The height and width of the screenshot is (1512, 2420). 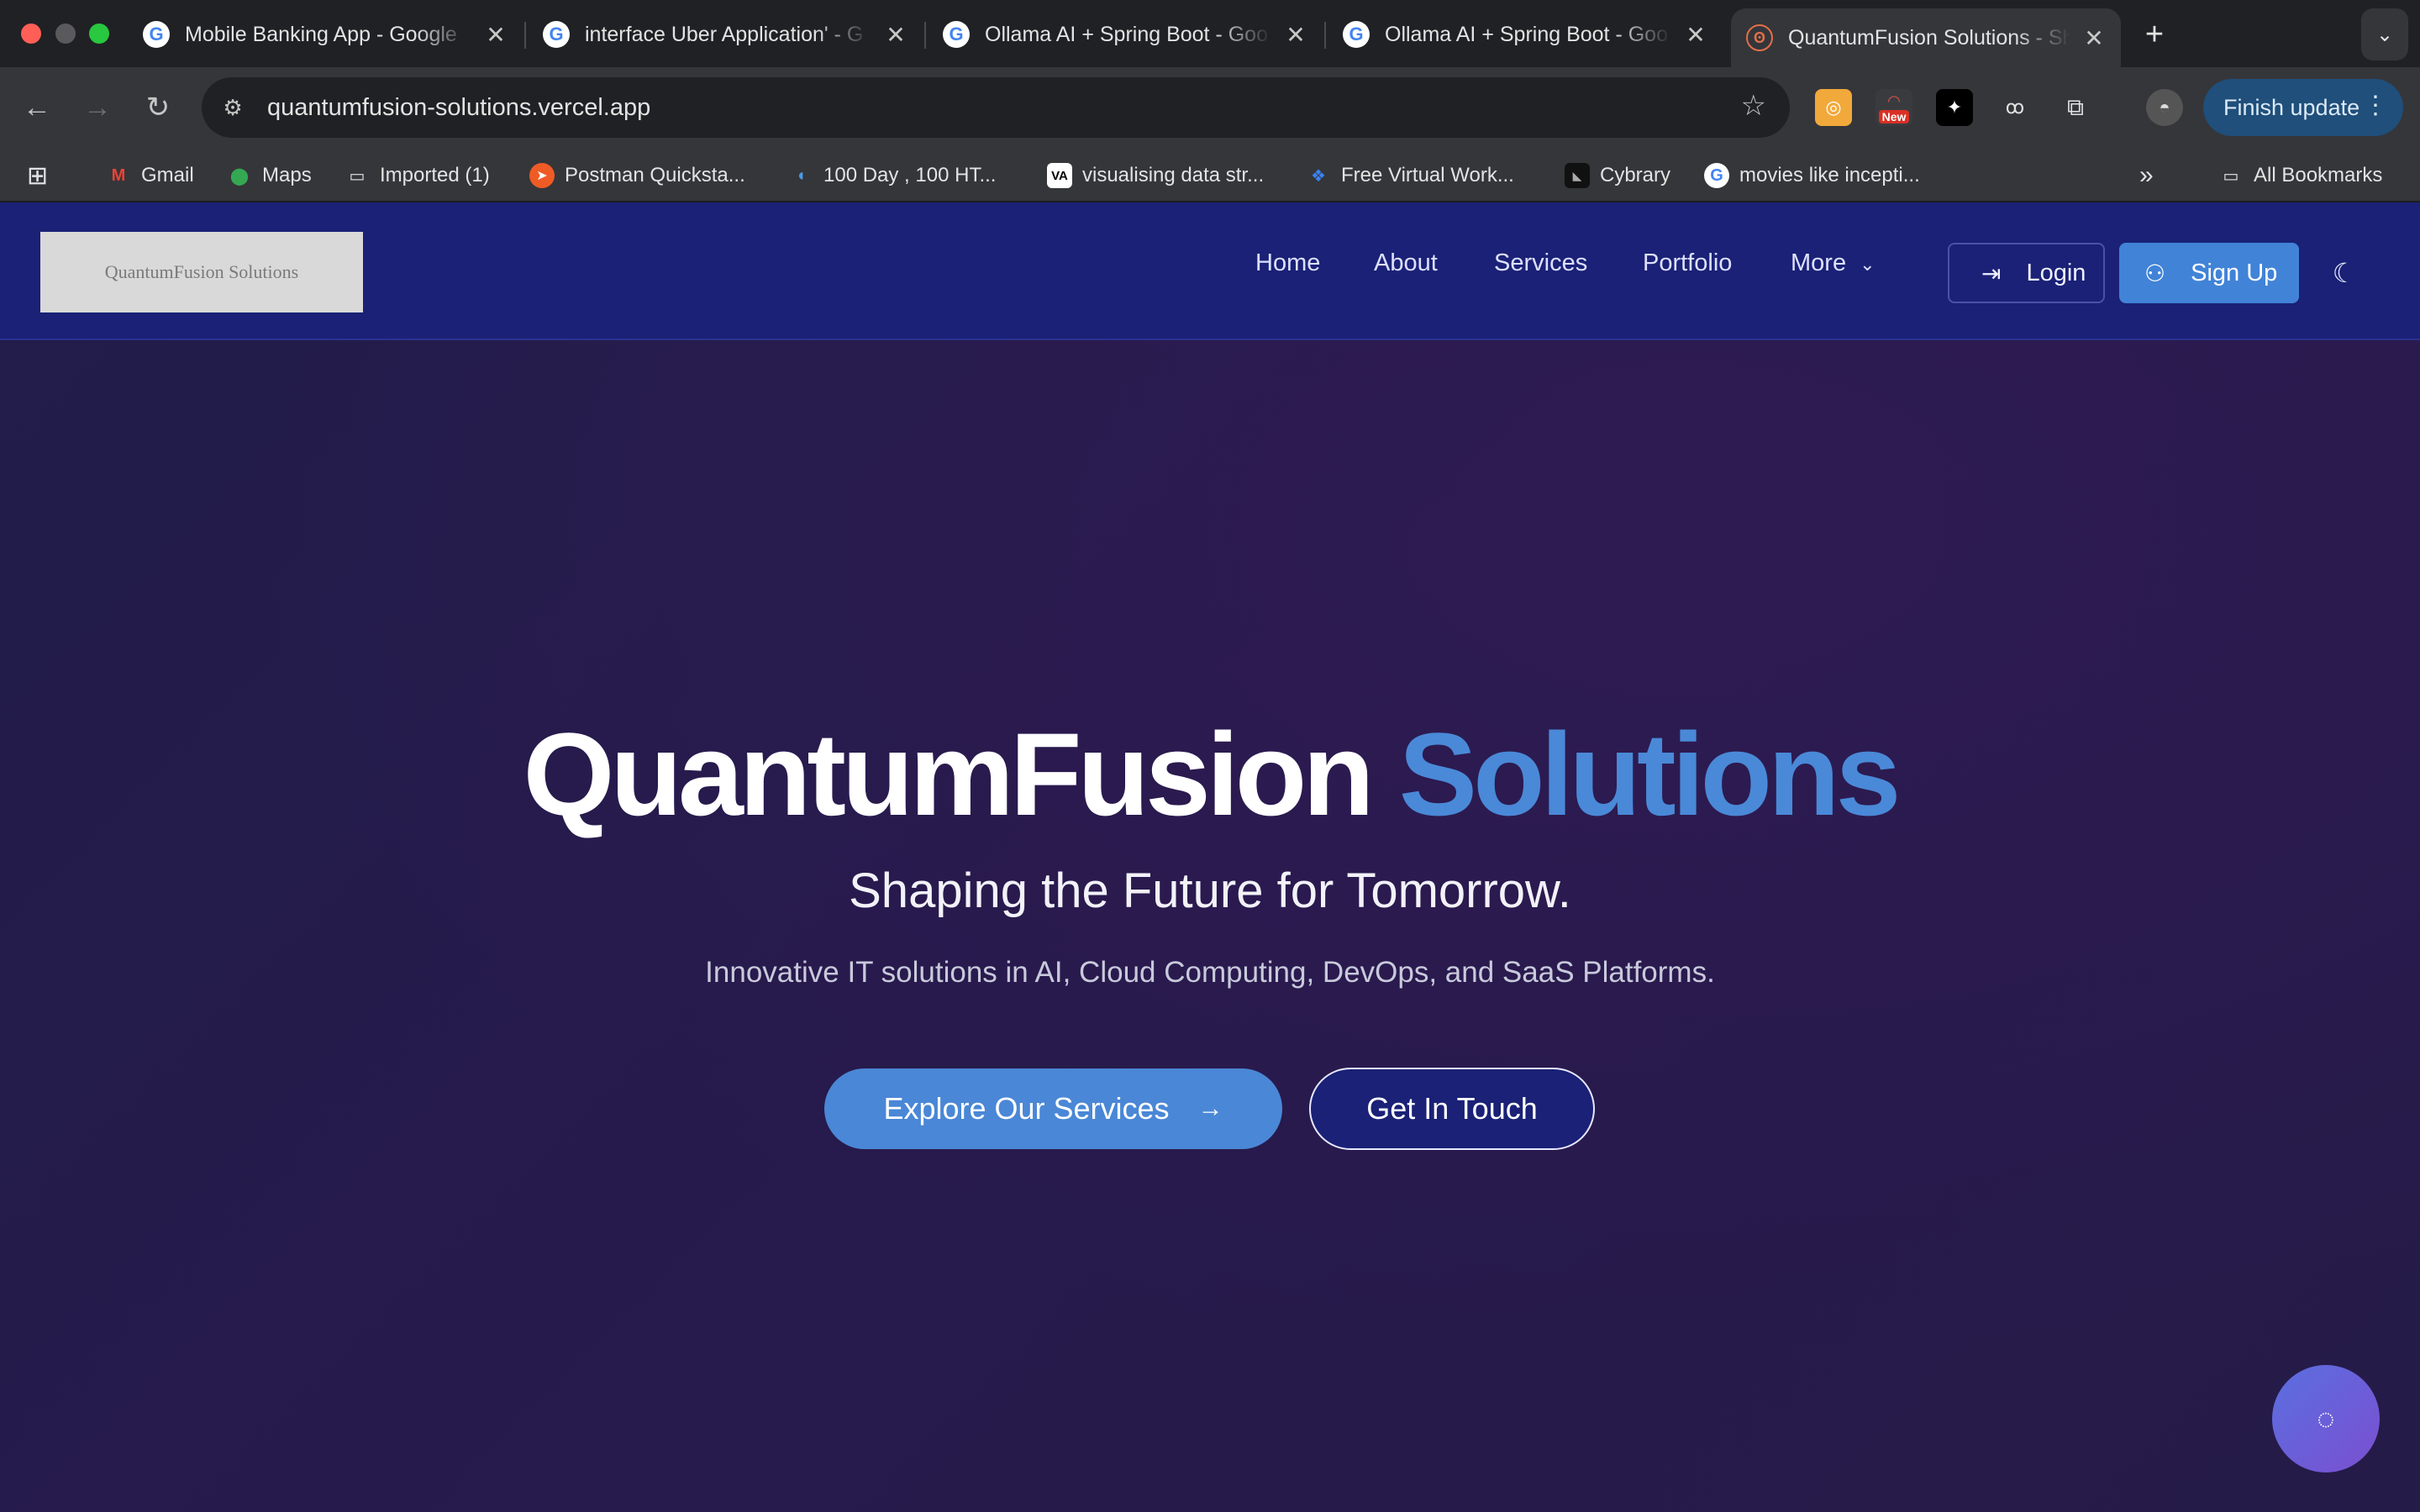 I want to click on tab-title: QuantumFusion Solutions - Sh, so click(x=1929, y=37).